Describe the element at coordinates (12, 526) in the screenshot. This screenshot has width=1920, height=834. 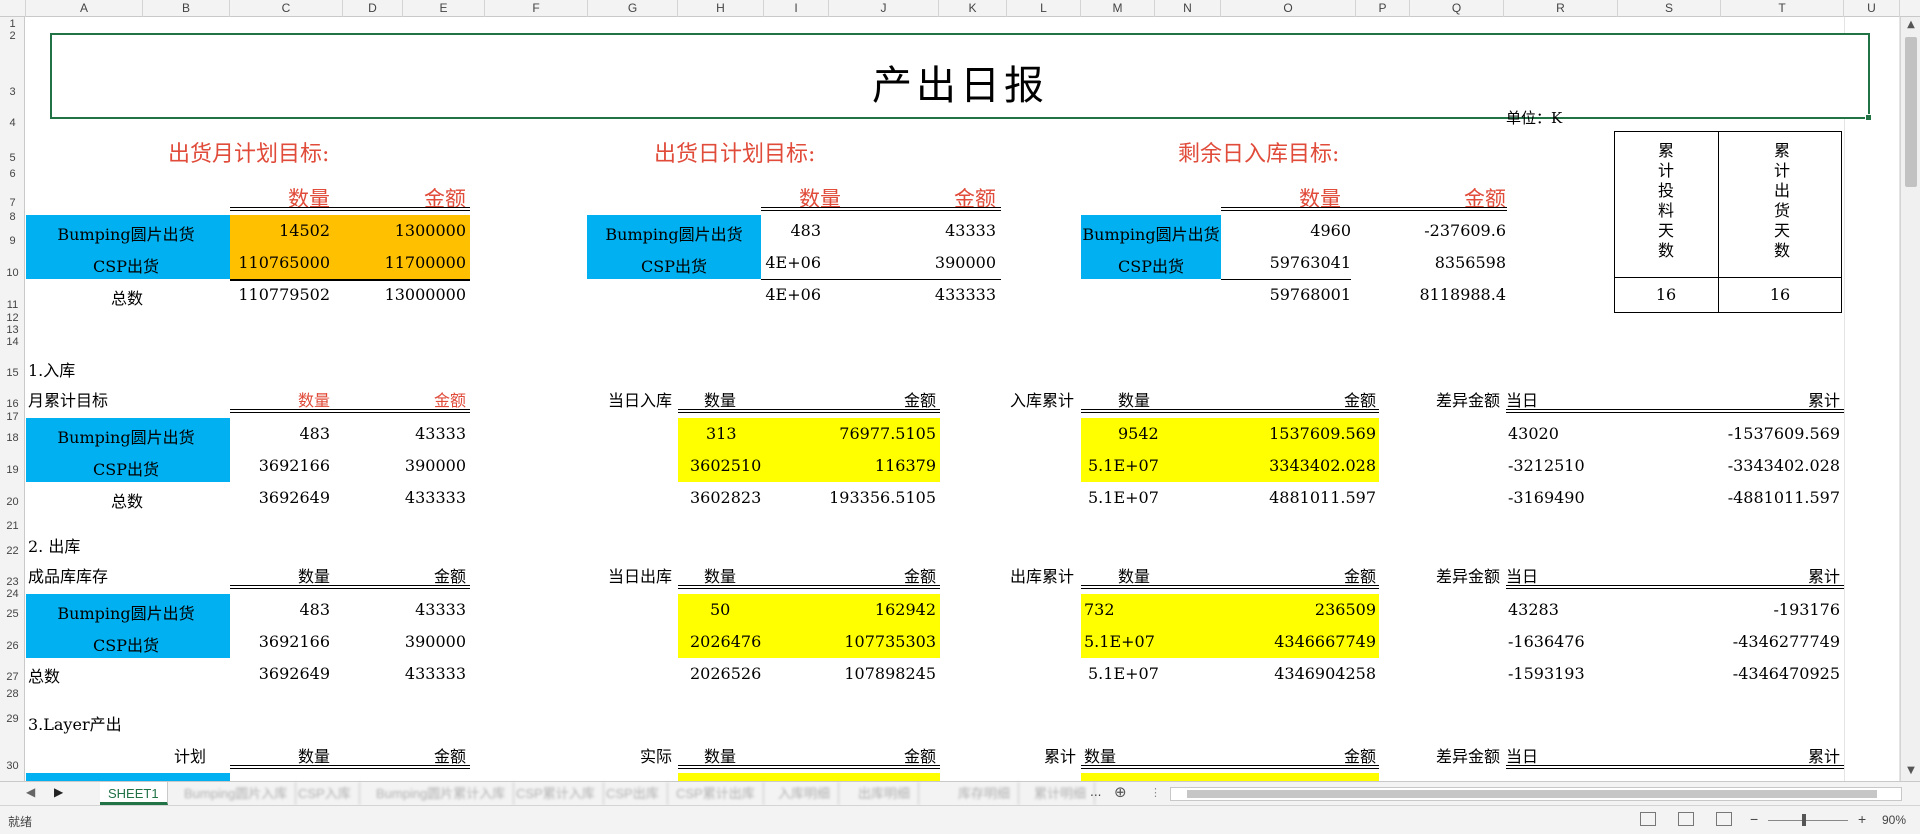
I see `row-21: 21` at that location.